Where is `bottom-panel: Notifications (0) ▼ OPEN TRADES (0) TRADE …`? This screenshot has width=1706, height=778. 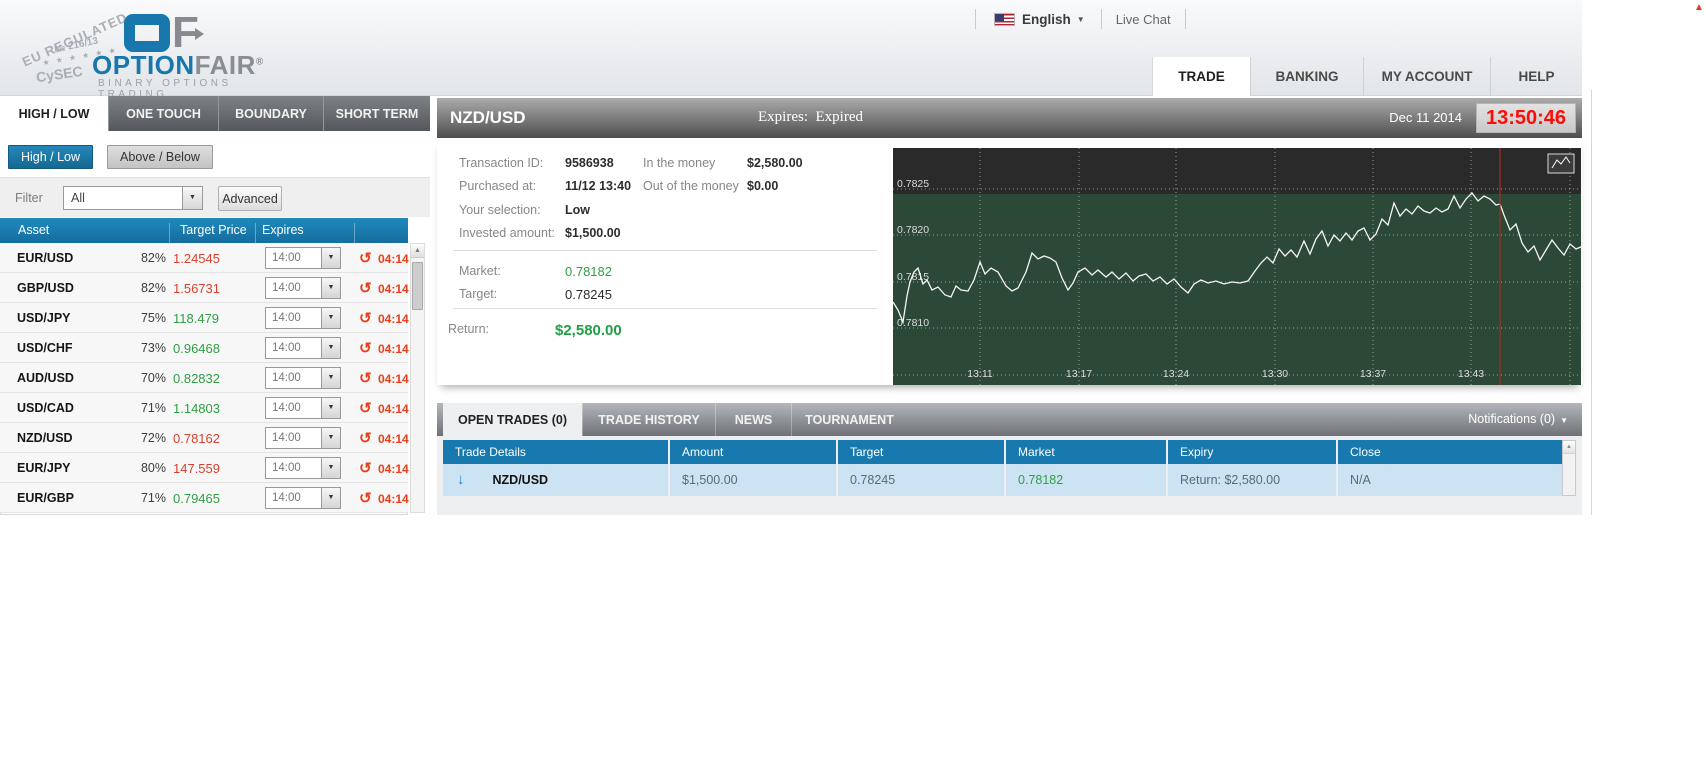
bottom-panel: Notifications (0) ▼ OPEN TRADES (0) TRADE … is located at coordinates (1009, 459).